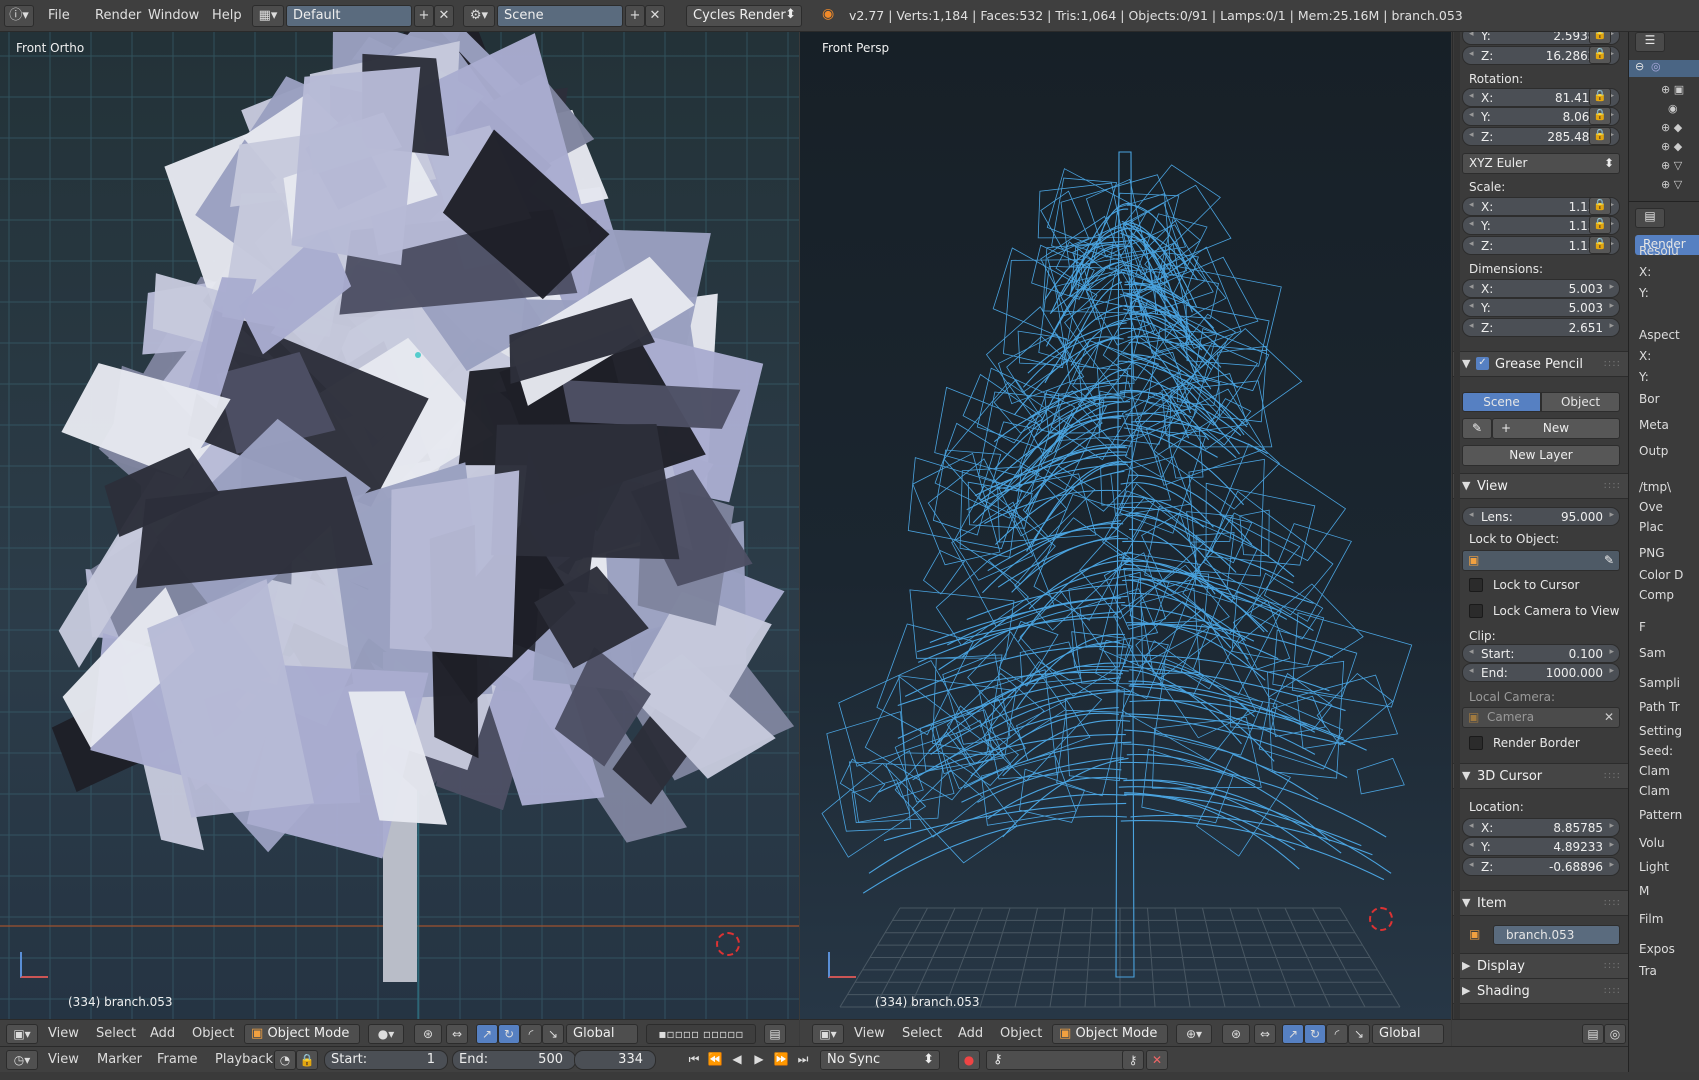 The height and width of the screenshot is (1080, 1699). I want to click on mode-select: ▣ Object Mode, so click(1110, 1034).